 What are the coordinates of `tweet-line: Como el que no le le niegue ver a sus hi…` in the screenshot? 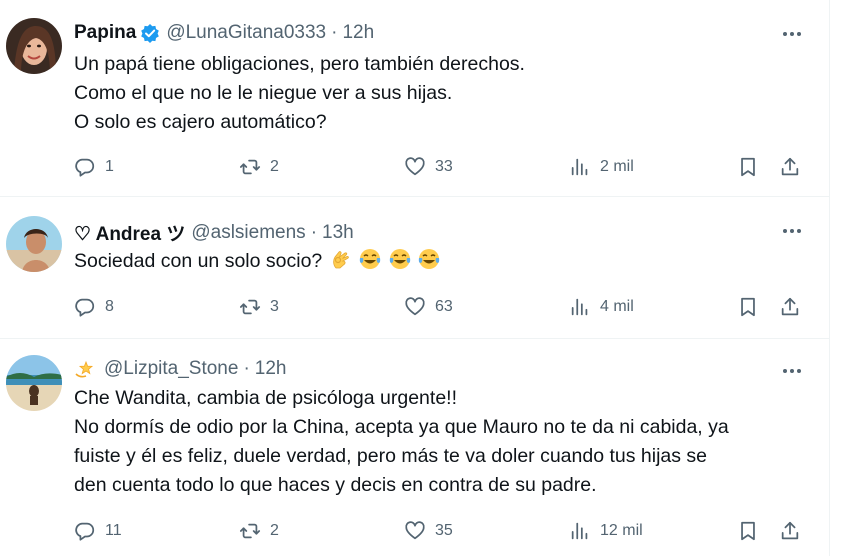 It's located at (263, 93).